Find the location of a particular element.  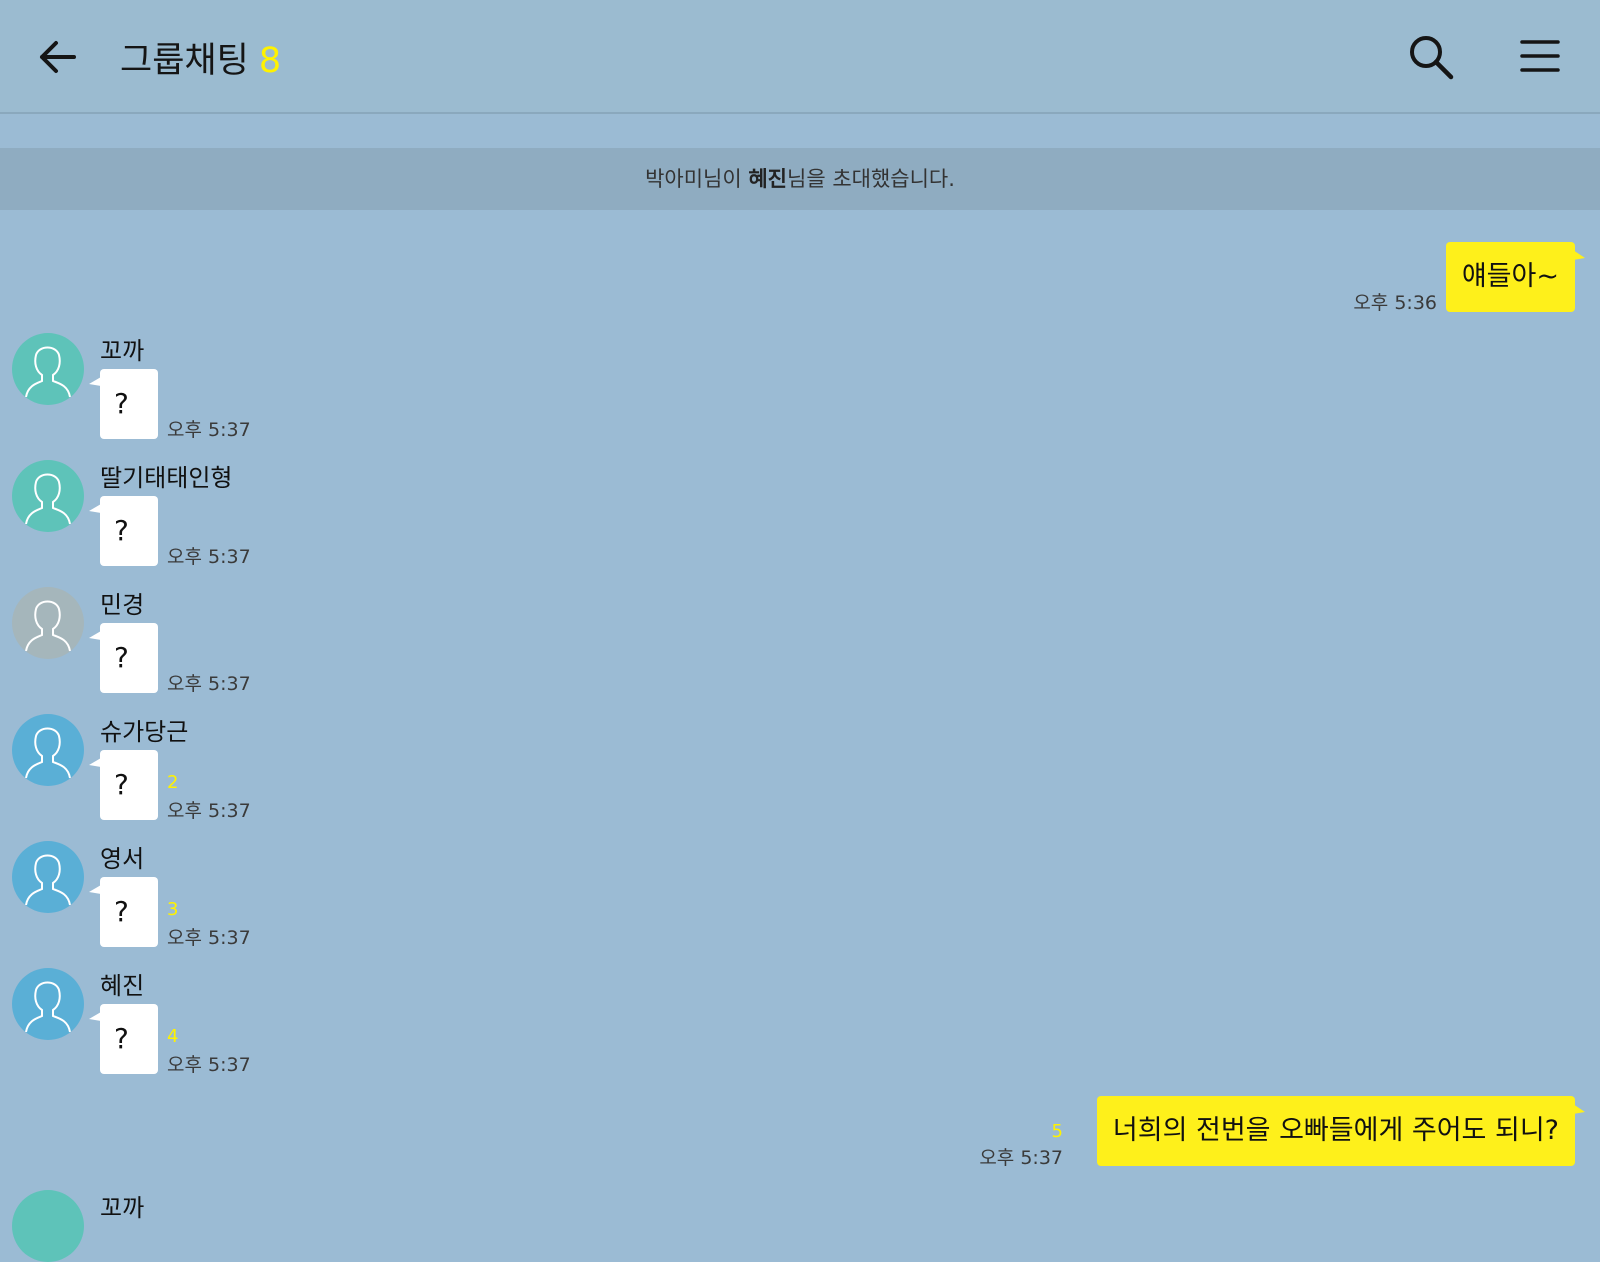

system-notice: 박아미님이 혜진님을 초대했습니다. is located at coordinates (800, 179).